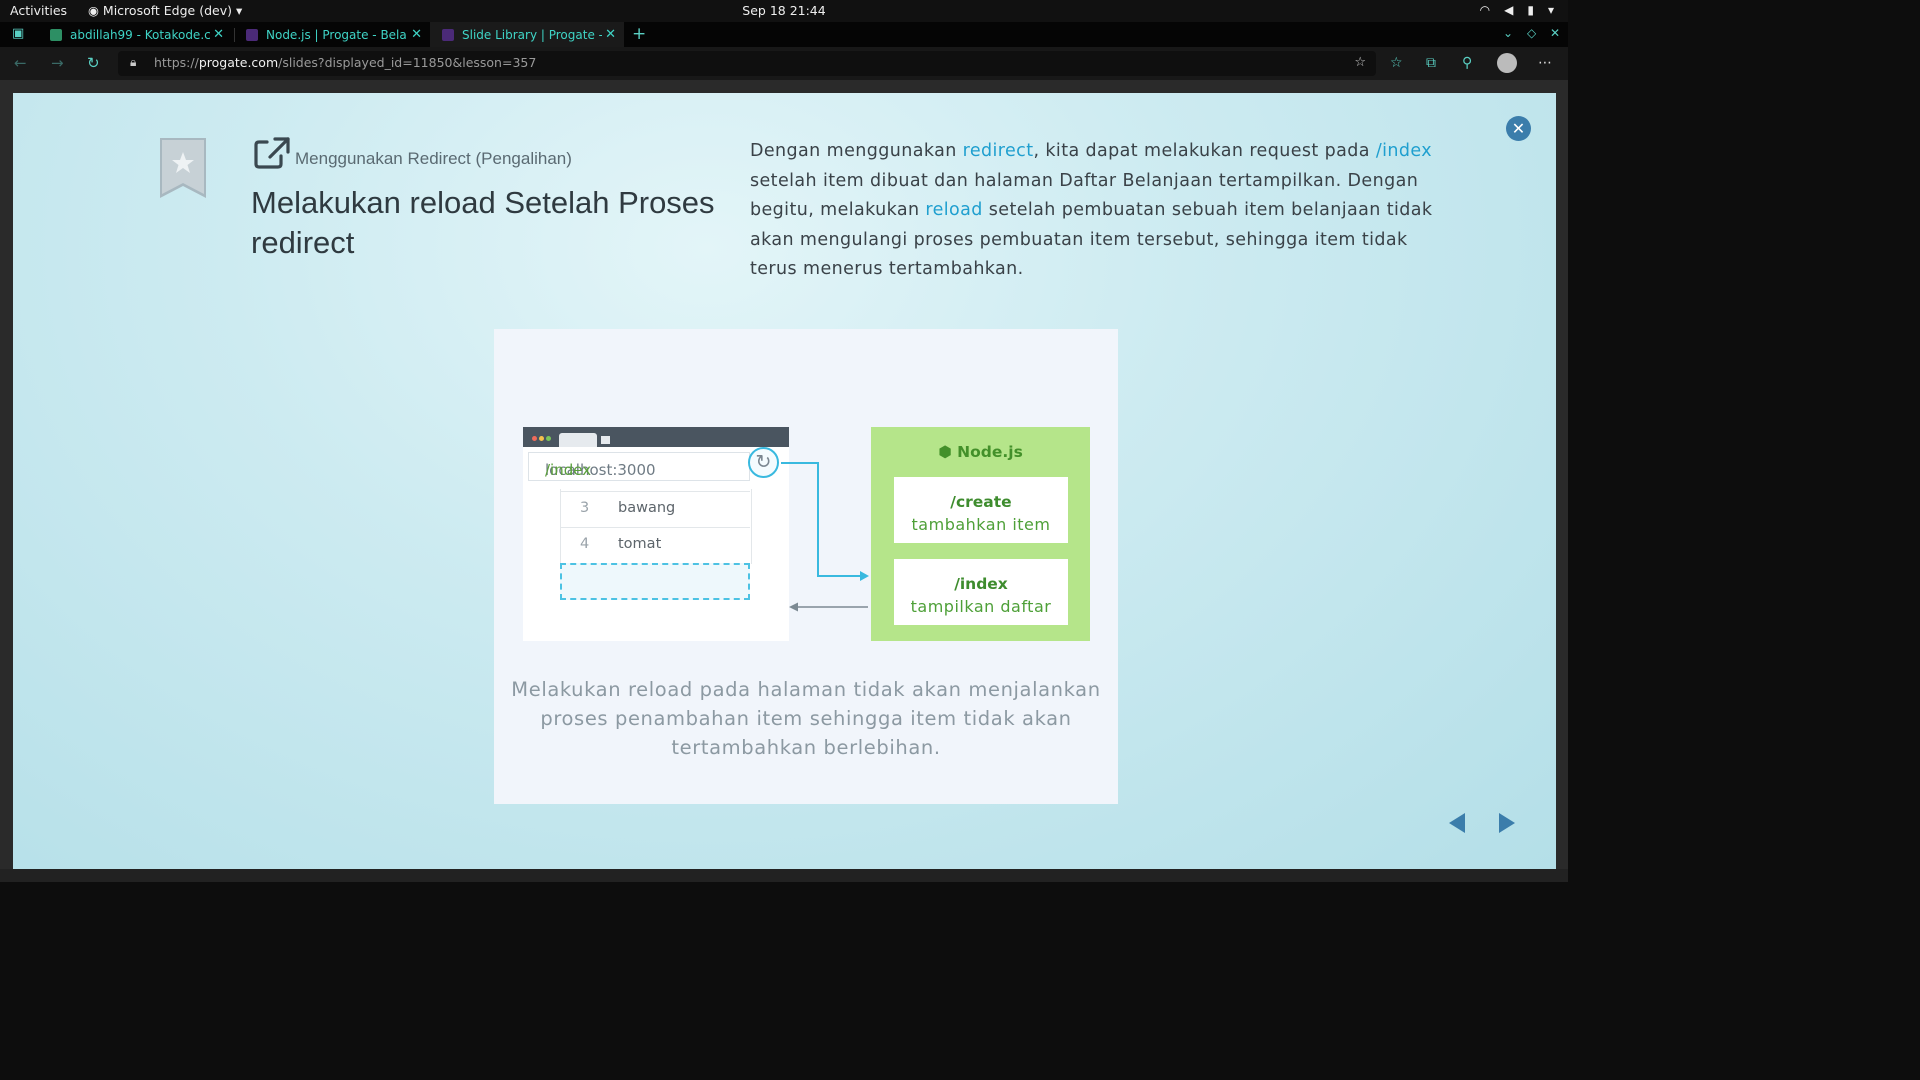 The width and height of the screenshot is (1920, 1080). I want to click on tab-title: Node.js | Progate - Belajar, so click(336, 34).